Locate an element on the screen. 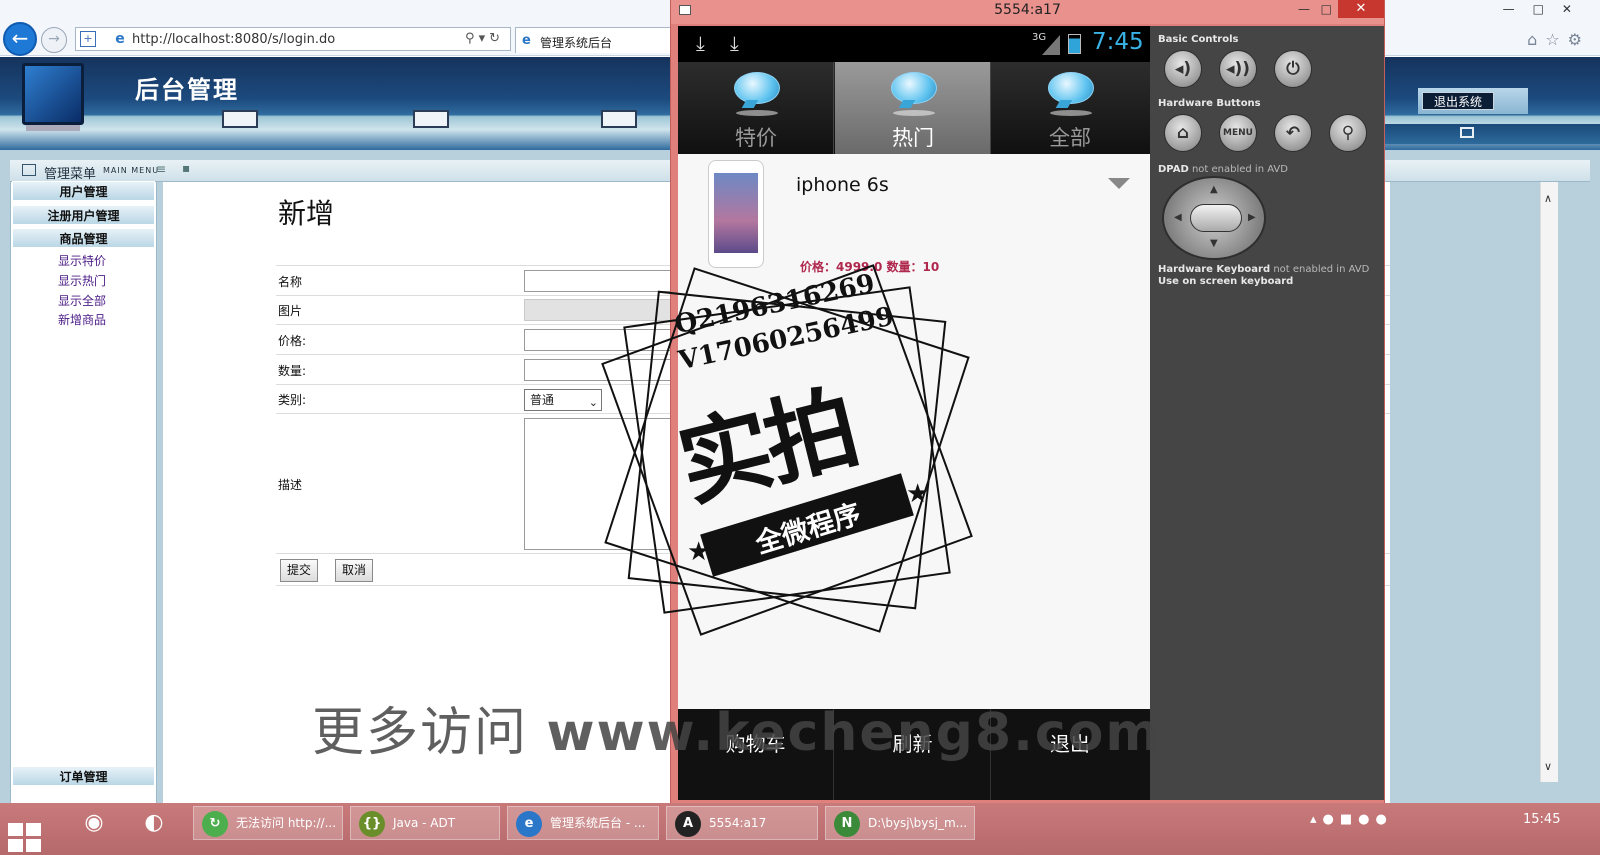 This screenshot has height=855, width=1600. tab-label: 热门 is located at coordinates (913, 138).